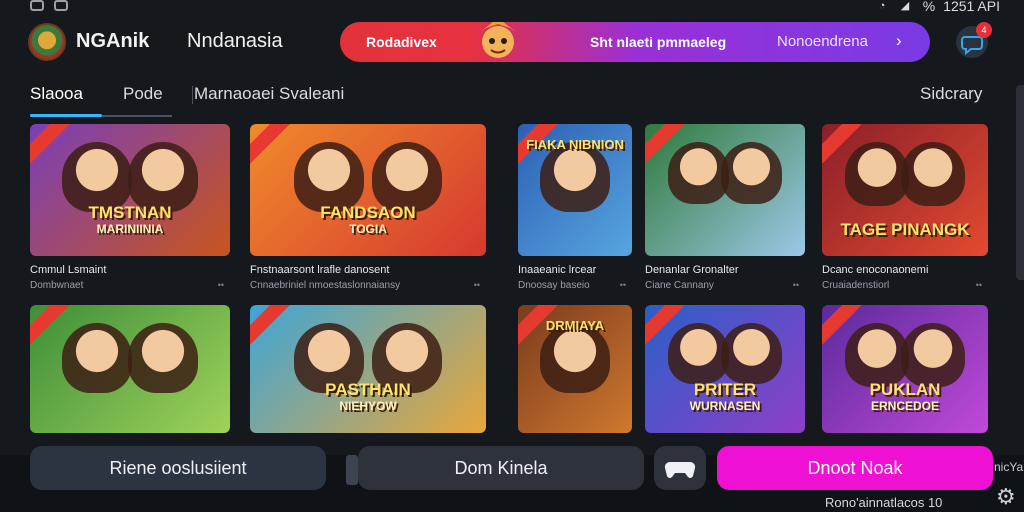  Describe the element at coordinates (113, 41) in the screenshot. I see `brand-name: NGAnik` at that location.